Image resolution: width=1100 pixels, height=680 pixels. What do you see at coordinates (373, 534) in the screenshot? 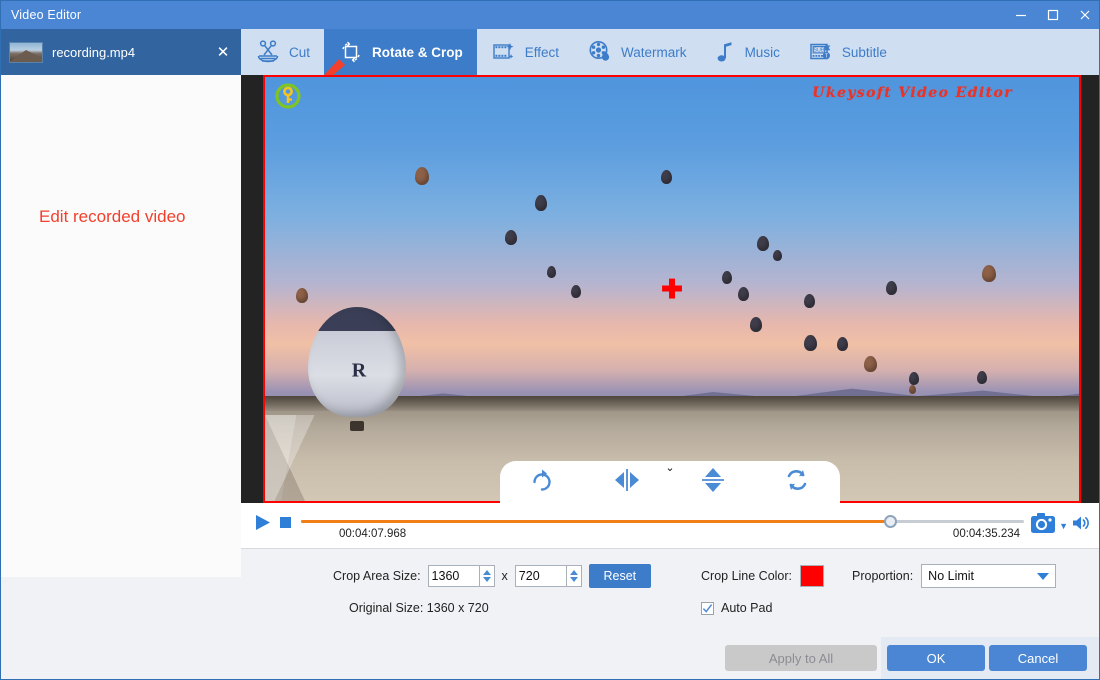
I see `current-time-label: 00:04:07.968` at bounding box center [373, 534].